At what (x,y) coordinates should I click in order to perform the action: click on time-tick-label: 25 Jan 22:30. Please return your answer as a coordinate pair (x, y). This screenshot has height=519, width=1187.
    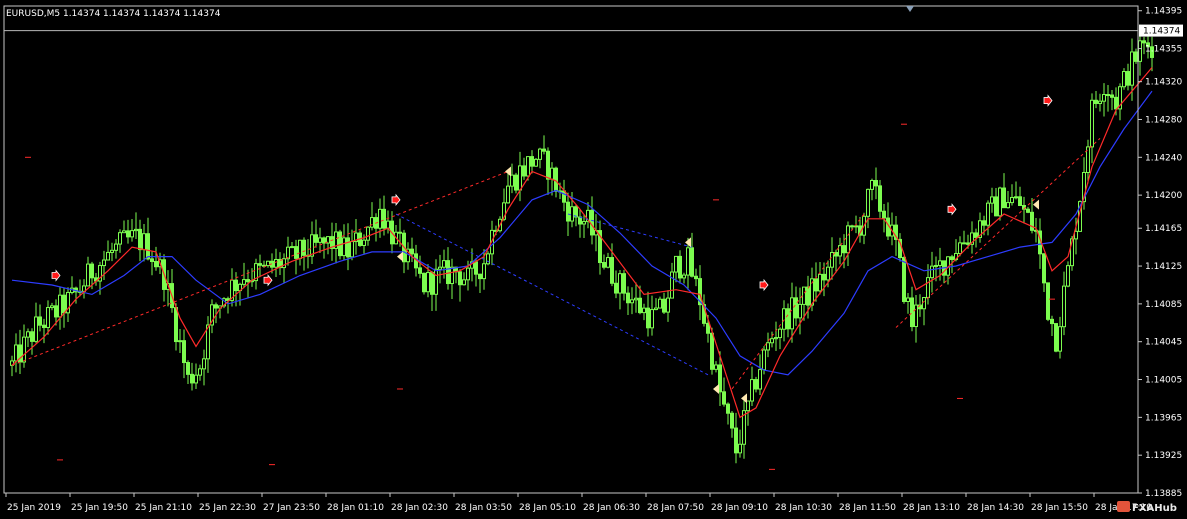
    Looking at the image, I should click on (227, 508).